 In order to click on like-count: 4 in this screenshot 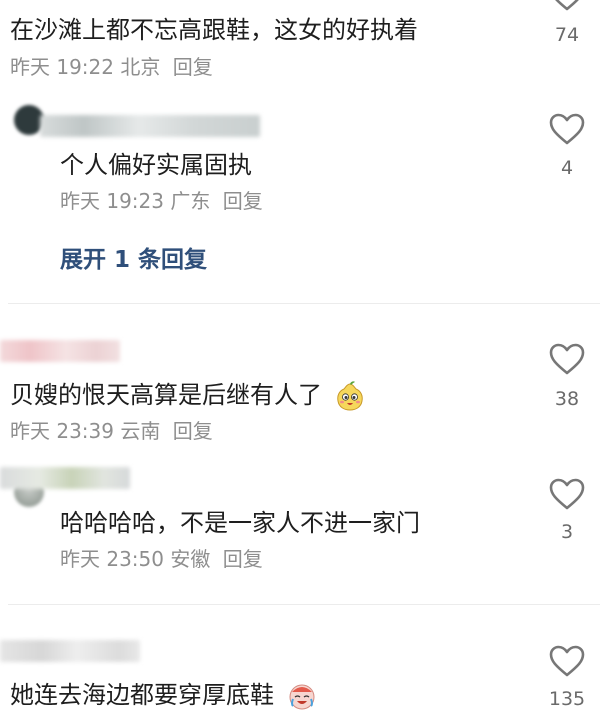, I will do `click(567, 168)`.